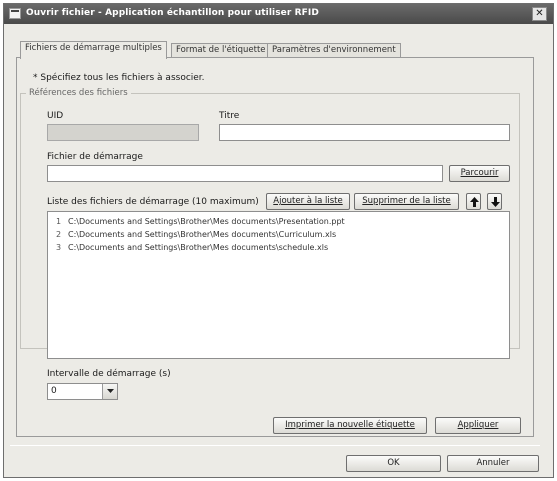  Describe the element at coordinates (539, 14) in the screenshot. I see `close-button: ✕` at that location.